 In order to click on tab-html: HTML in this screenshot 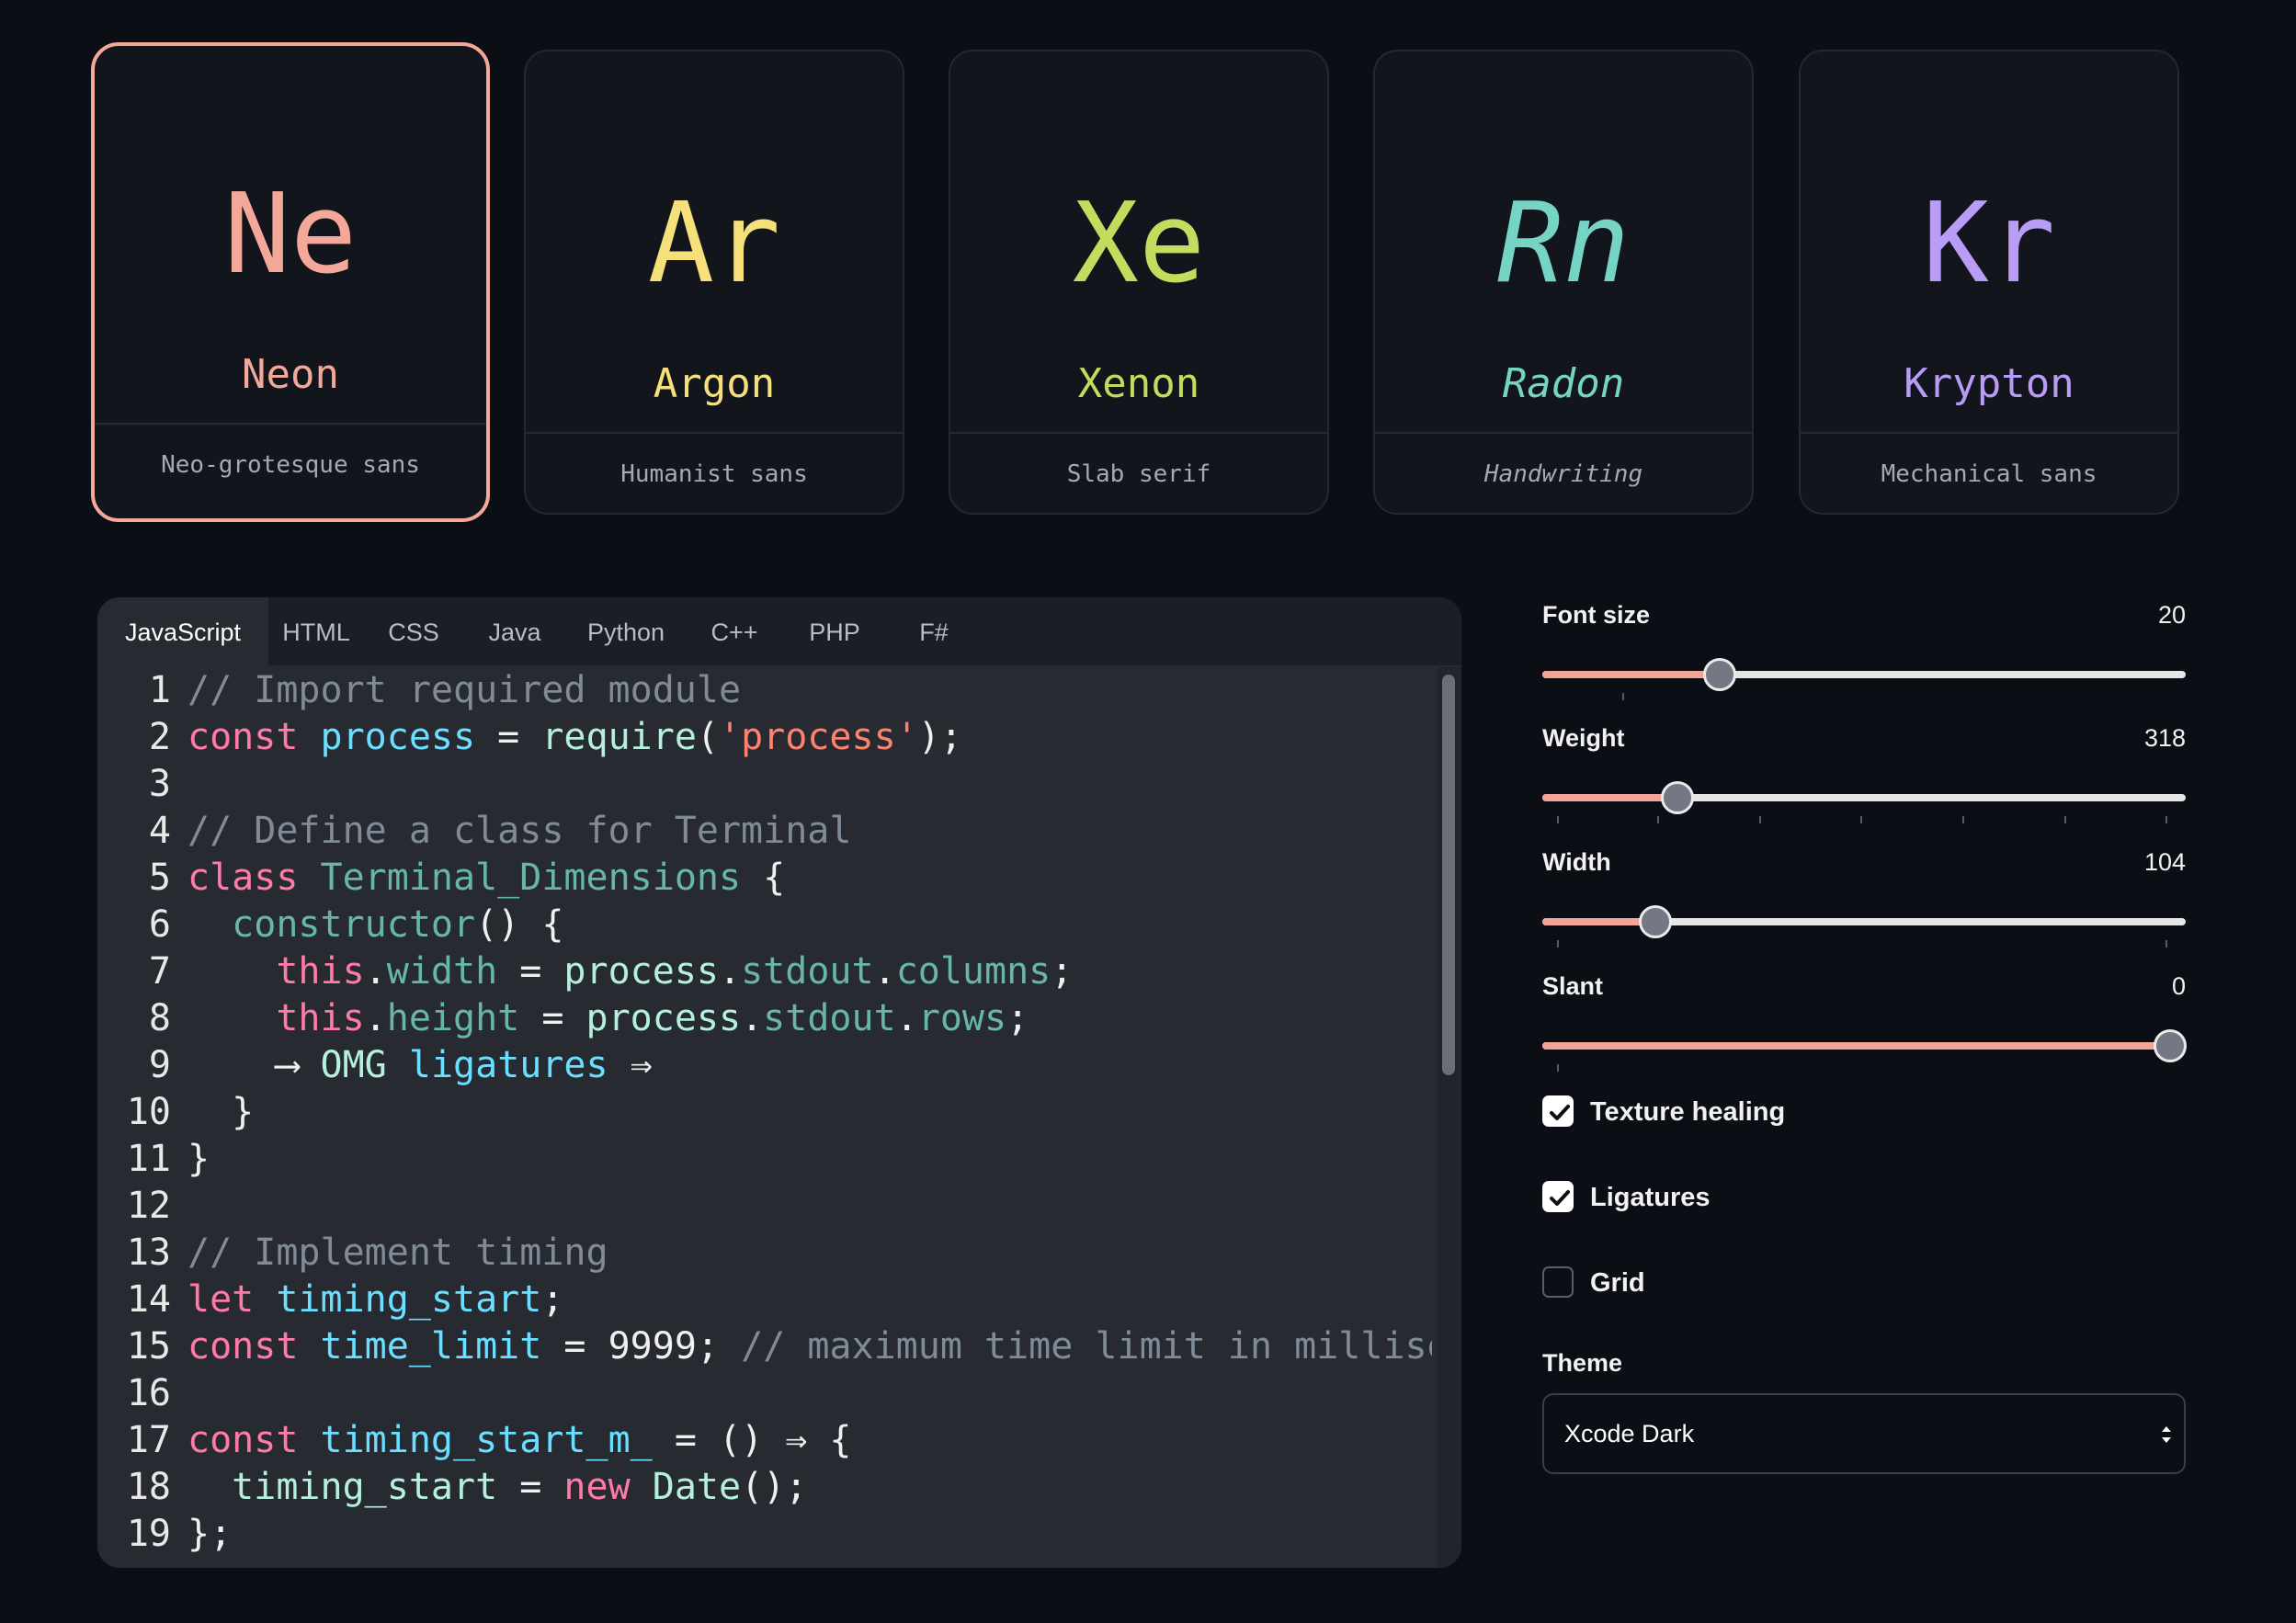, I will do `click(316, 631)`.